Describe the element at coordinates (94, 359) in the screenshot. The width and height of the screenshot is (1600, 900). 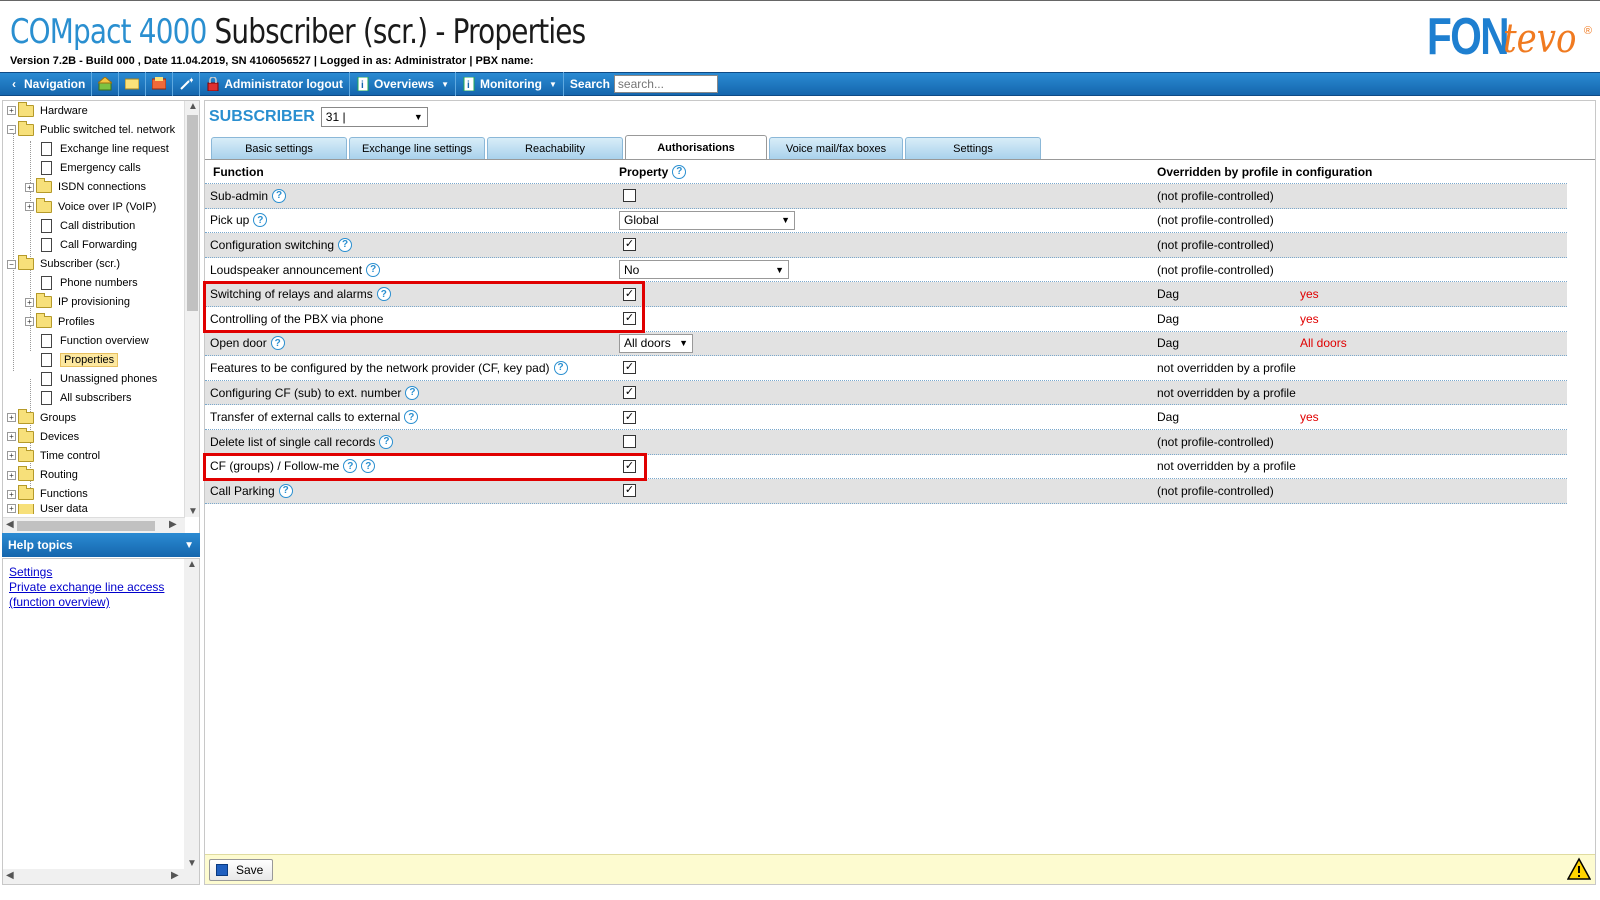
I see `tree-item-properties: Properties` at that location.